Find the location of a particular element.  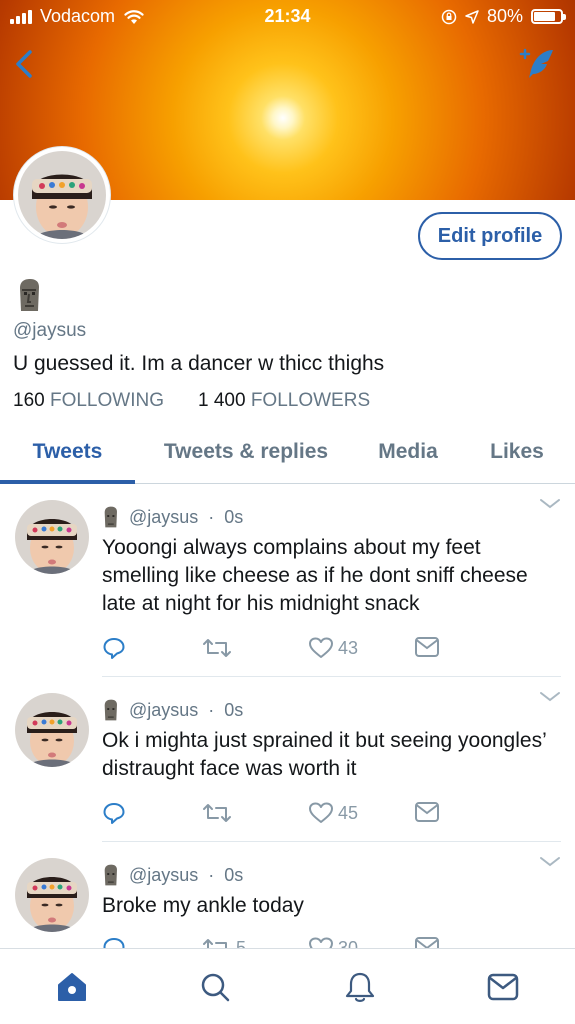

battery-fill is located at coordinates (544, 16).